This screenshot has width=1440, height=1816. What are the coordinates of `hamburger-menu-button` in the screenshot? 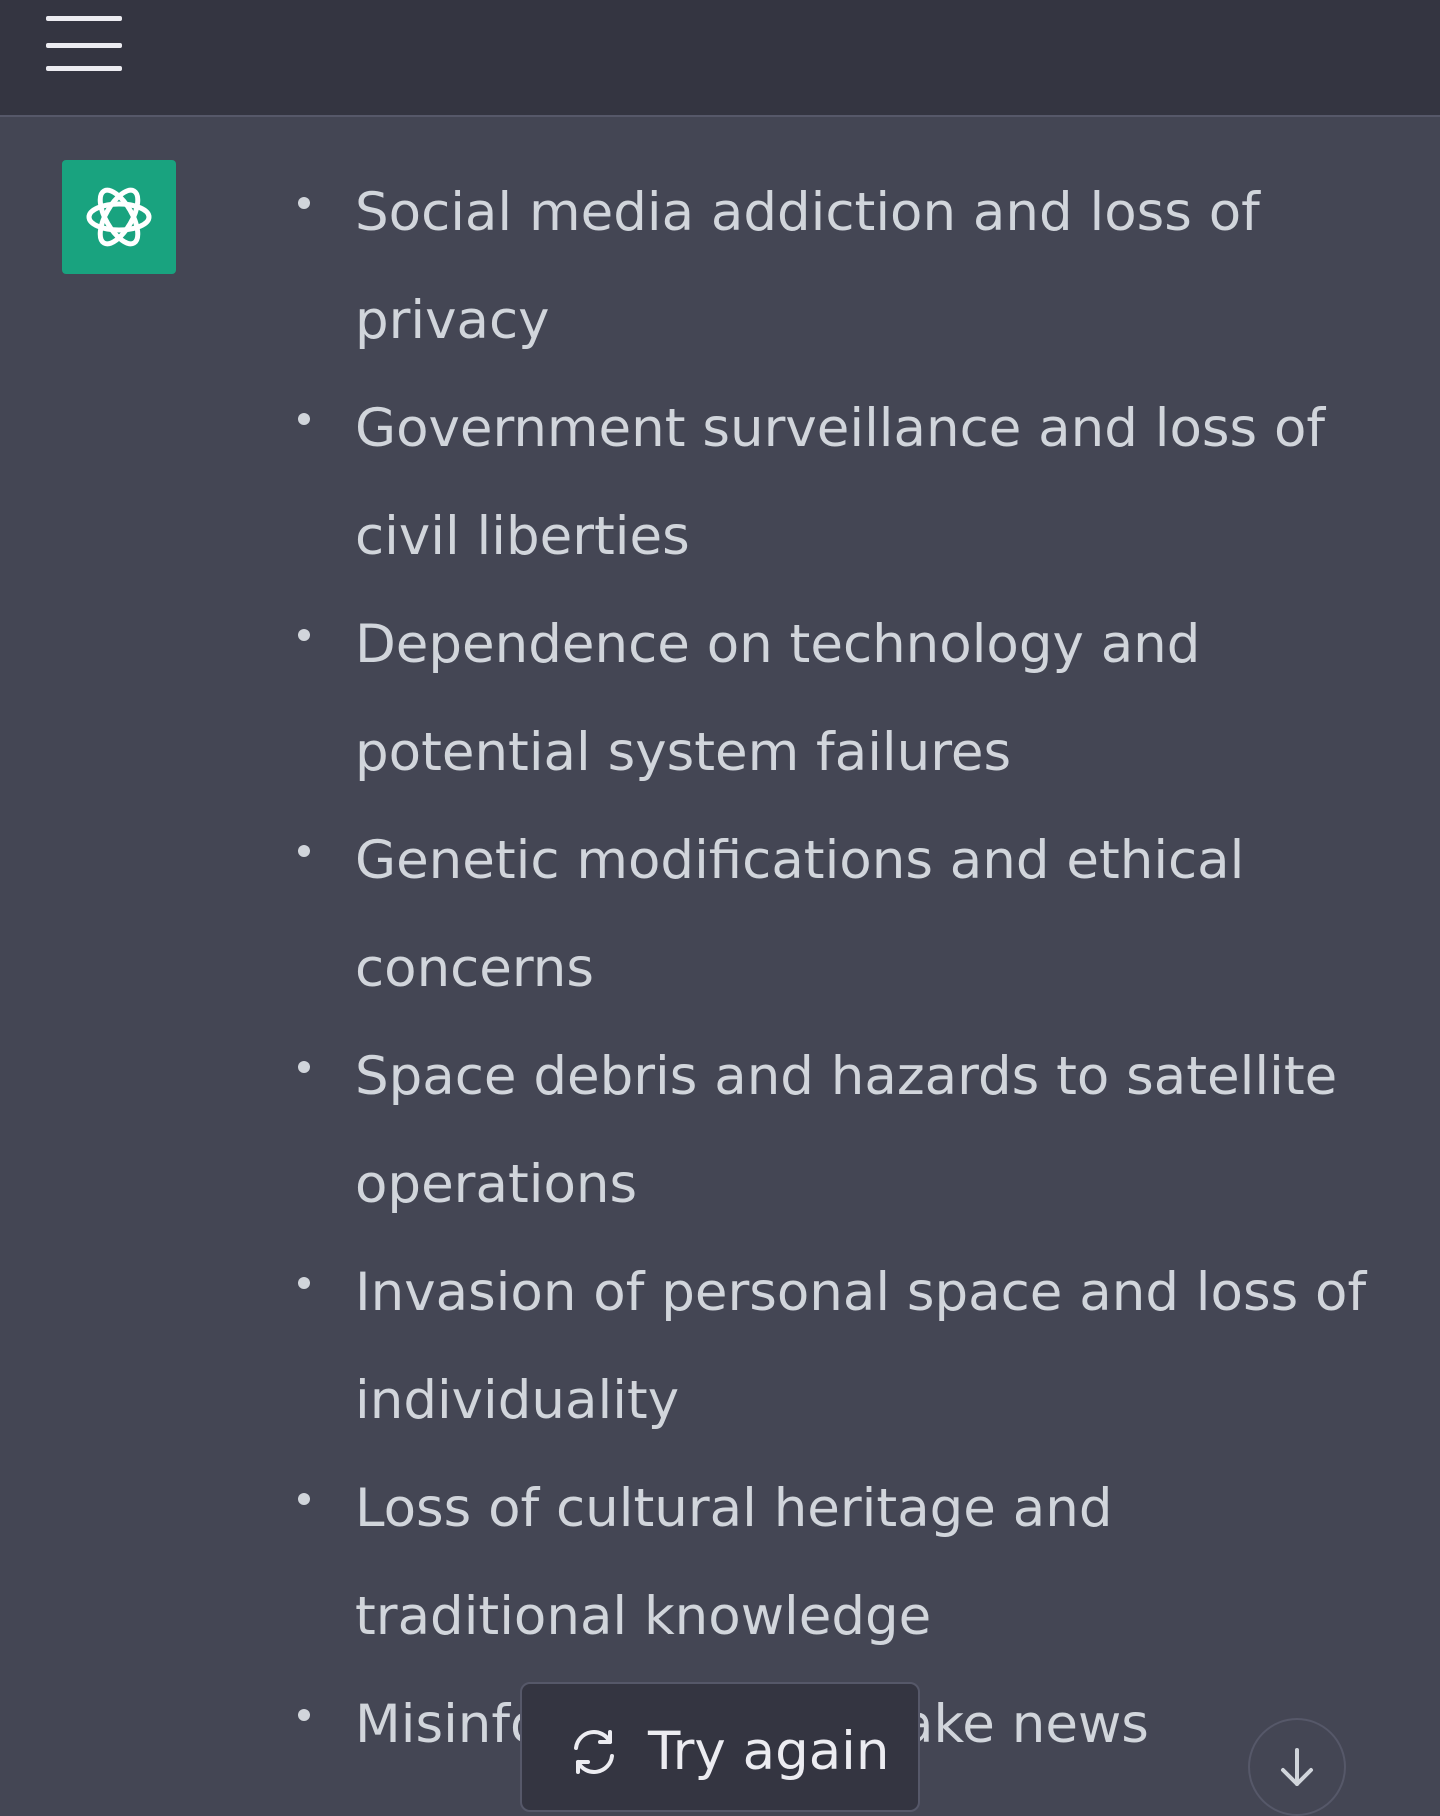 It's located at (84, 43).